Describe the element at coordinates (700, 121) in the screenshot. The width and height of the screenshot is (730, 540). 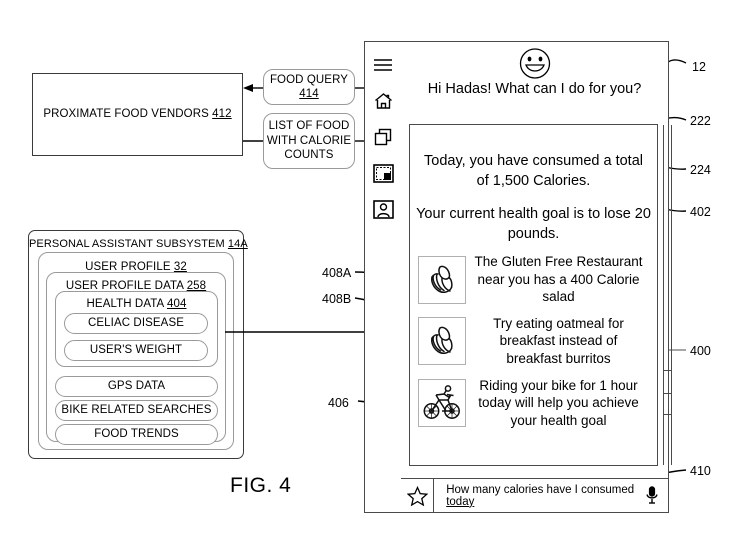
I see `ref-numeral-222: 222` at that location.